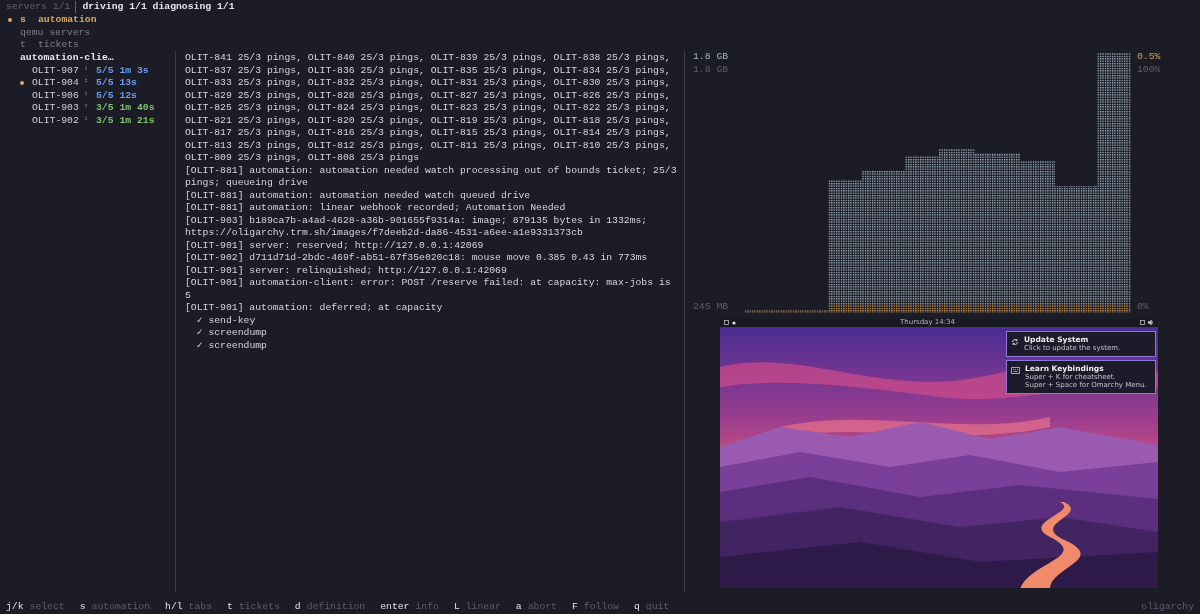 The width and height of the screenshot is (1200, 614). What do you see at coordinates (57, 83) in the screenshot?
I see `job-id: OLIT-904` at bounding box center [57, 83].